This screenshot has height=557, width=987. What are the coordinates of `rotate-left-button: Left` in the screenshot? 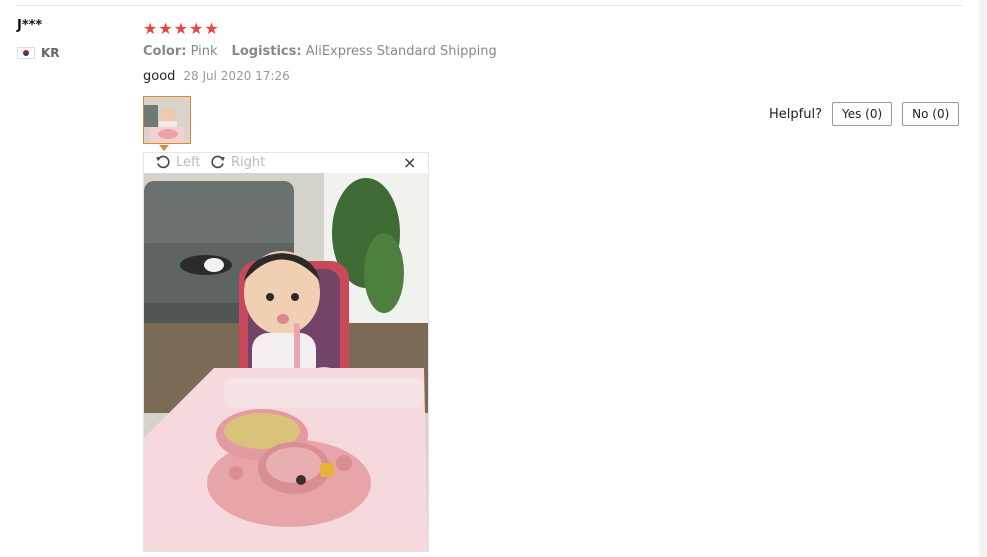 It's located at (177, 162).